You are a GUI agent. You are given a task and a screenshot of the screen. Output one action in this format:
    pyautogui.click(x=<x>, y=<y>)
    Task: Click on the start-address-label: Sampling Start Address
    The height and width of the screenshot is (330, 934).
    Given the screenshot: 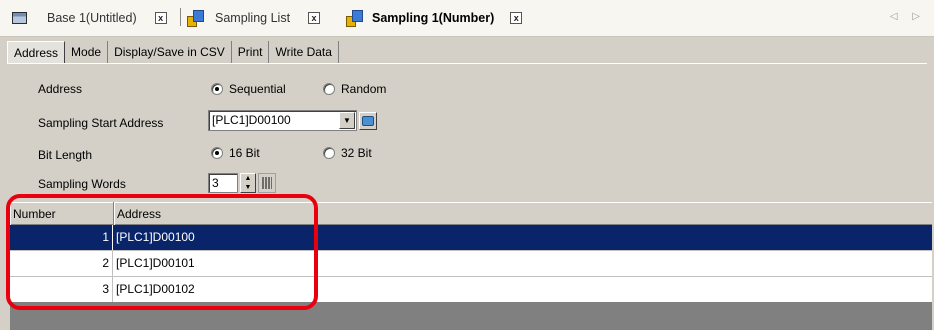 What is the action you would take?
    pyautogui.click(x=101, y=123)
    